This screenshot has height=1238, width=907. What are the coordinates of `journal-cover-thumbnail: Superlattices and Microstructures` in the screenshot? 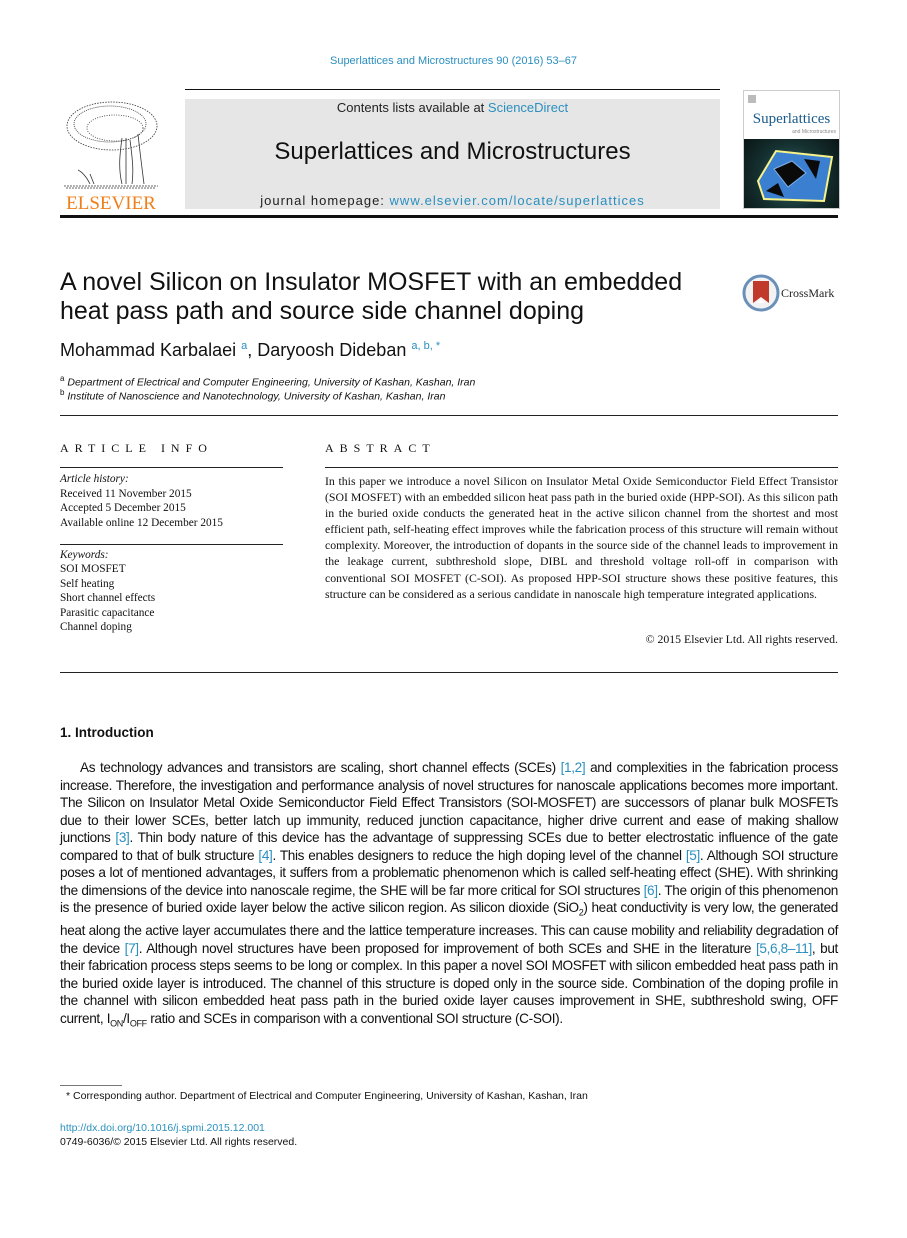 It's located at (791, 149).